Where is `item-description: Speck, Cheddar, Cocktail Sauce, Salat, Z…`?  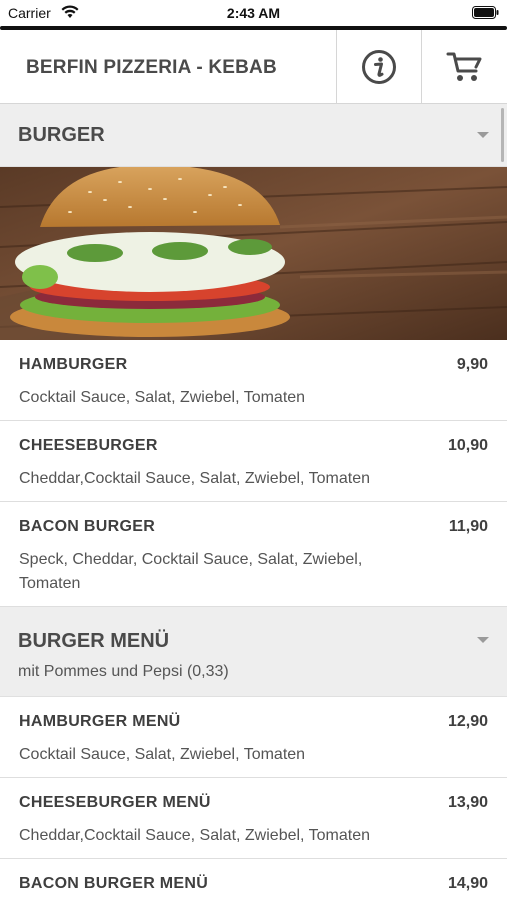
item-description: Speck, Cheddar, Cocktail Sauce, Salat, Z… is located at coordinates (191, 571).